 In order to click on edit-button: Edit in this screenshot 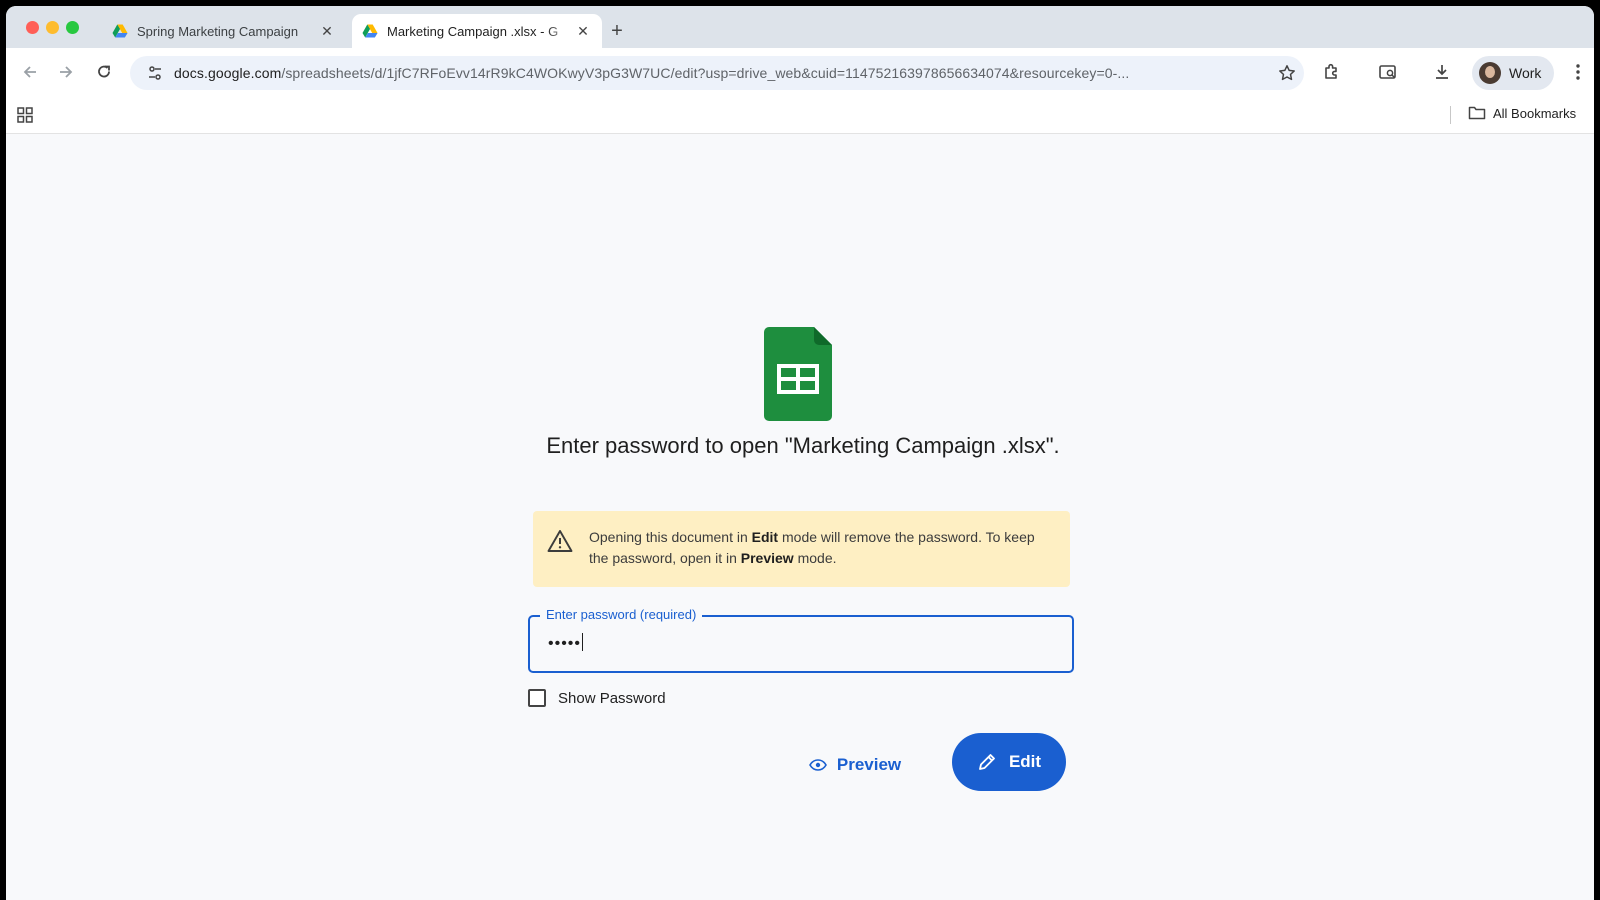, I will do `click(1009, 762)`.